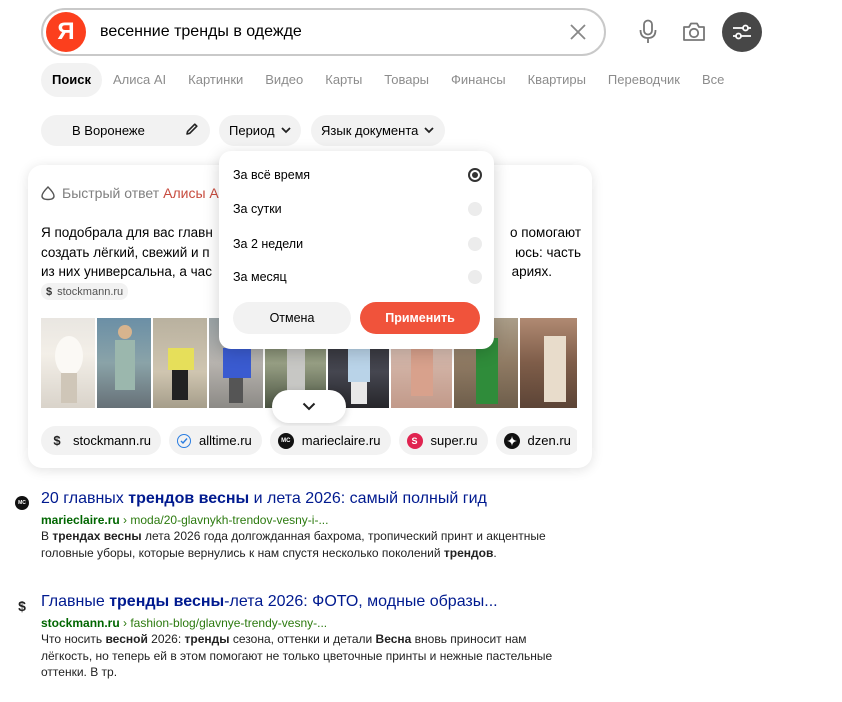  Describe the element at coordinates (713, 80) in the screenshot. I see `tab-all: Все` at that location.